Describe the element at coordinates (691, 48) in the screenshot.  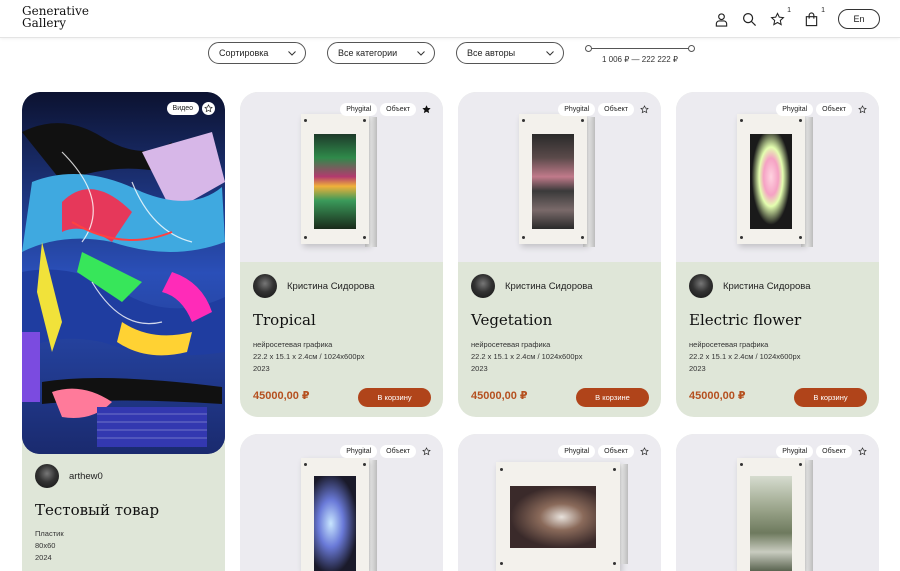
I see `price-max-handle` at that location.